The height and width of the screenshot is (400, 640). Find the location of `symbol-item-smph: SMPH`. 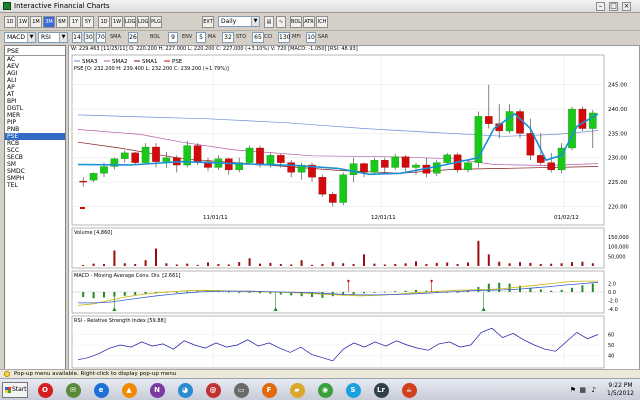

symbol-item-smph: SMPH is located at coordinates (35, 178).